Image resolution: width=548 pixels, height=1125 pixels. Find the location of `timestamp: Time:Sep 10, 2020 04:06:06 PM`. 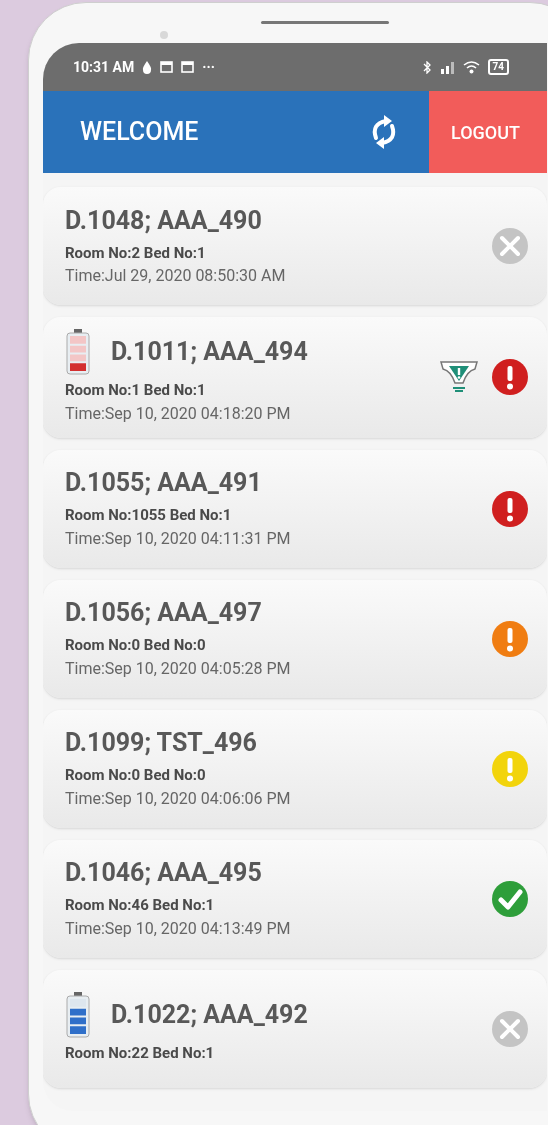

timestamp: Time:Sep 10, 2020 04:06:06 PM is located at coordinates (178, 798).